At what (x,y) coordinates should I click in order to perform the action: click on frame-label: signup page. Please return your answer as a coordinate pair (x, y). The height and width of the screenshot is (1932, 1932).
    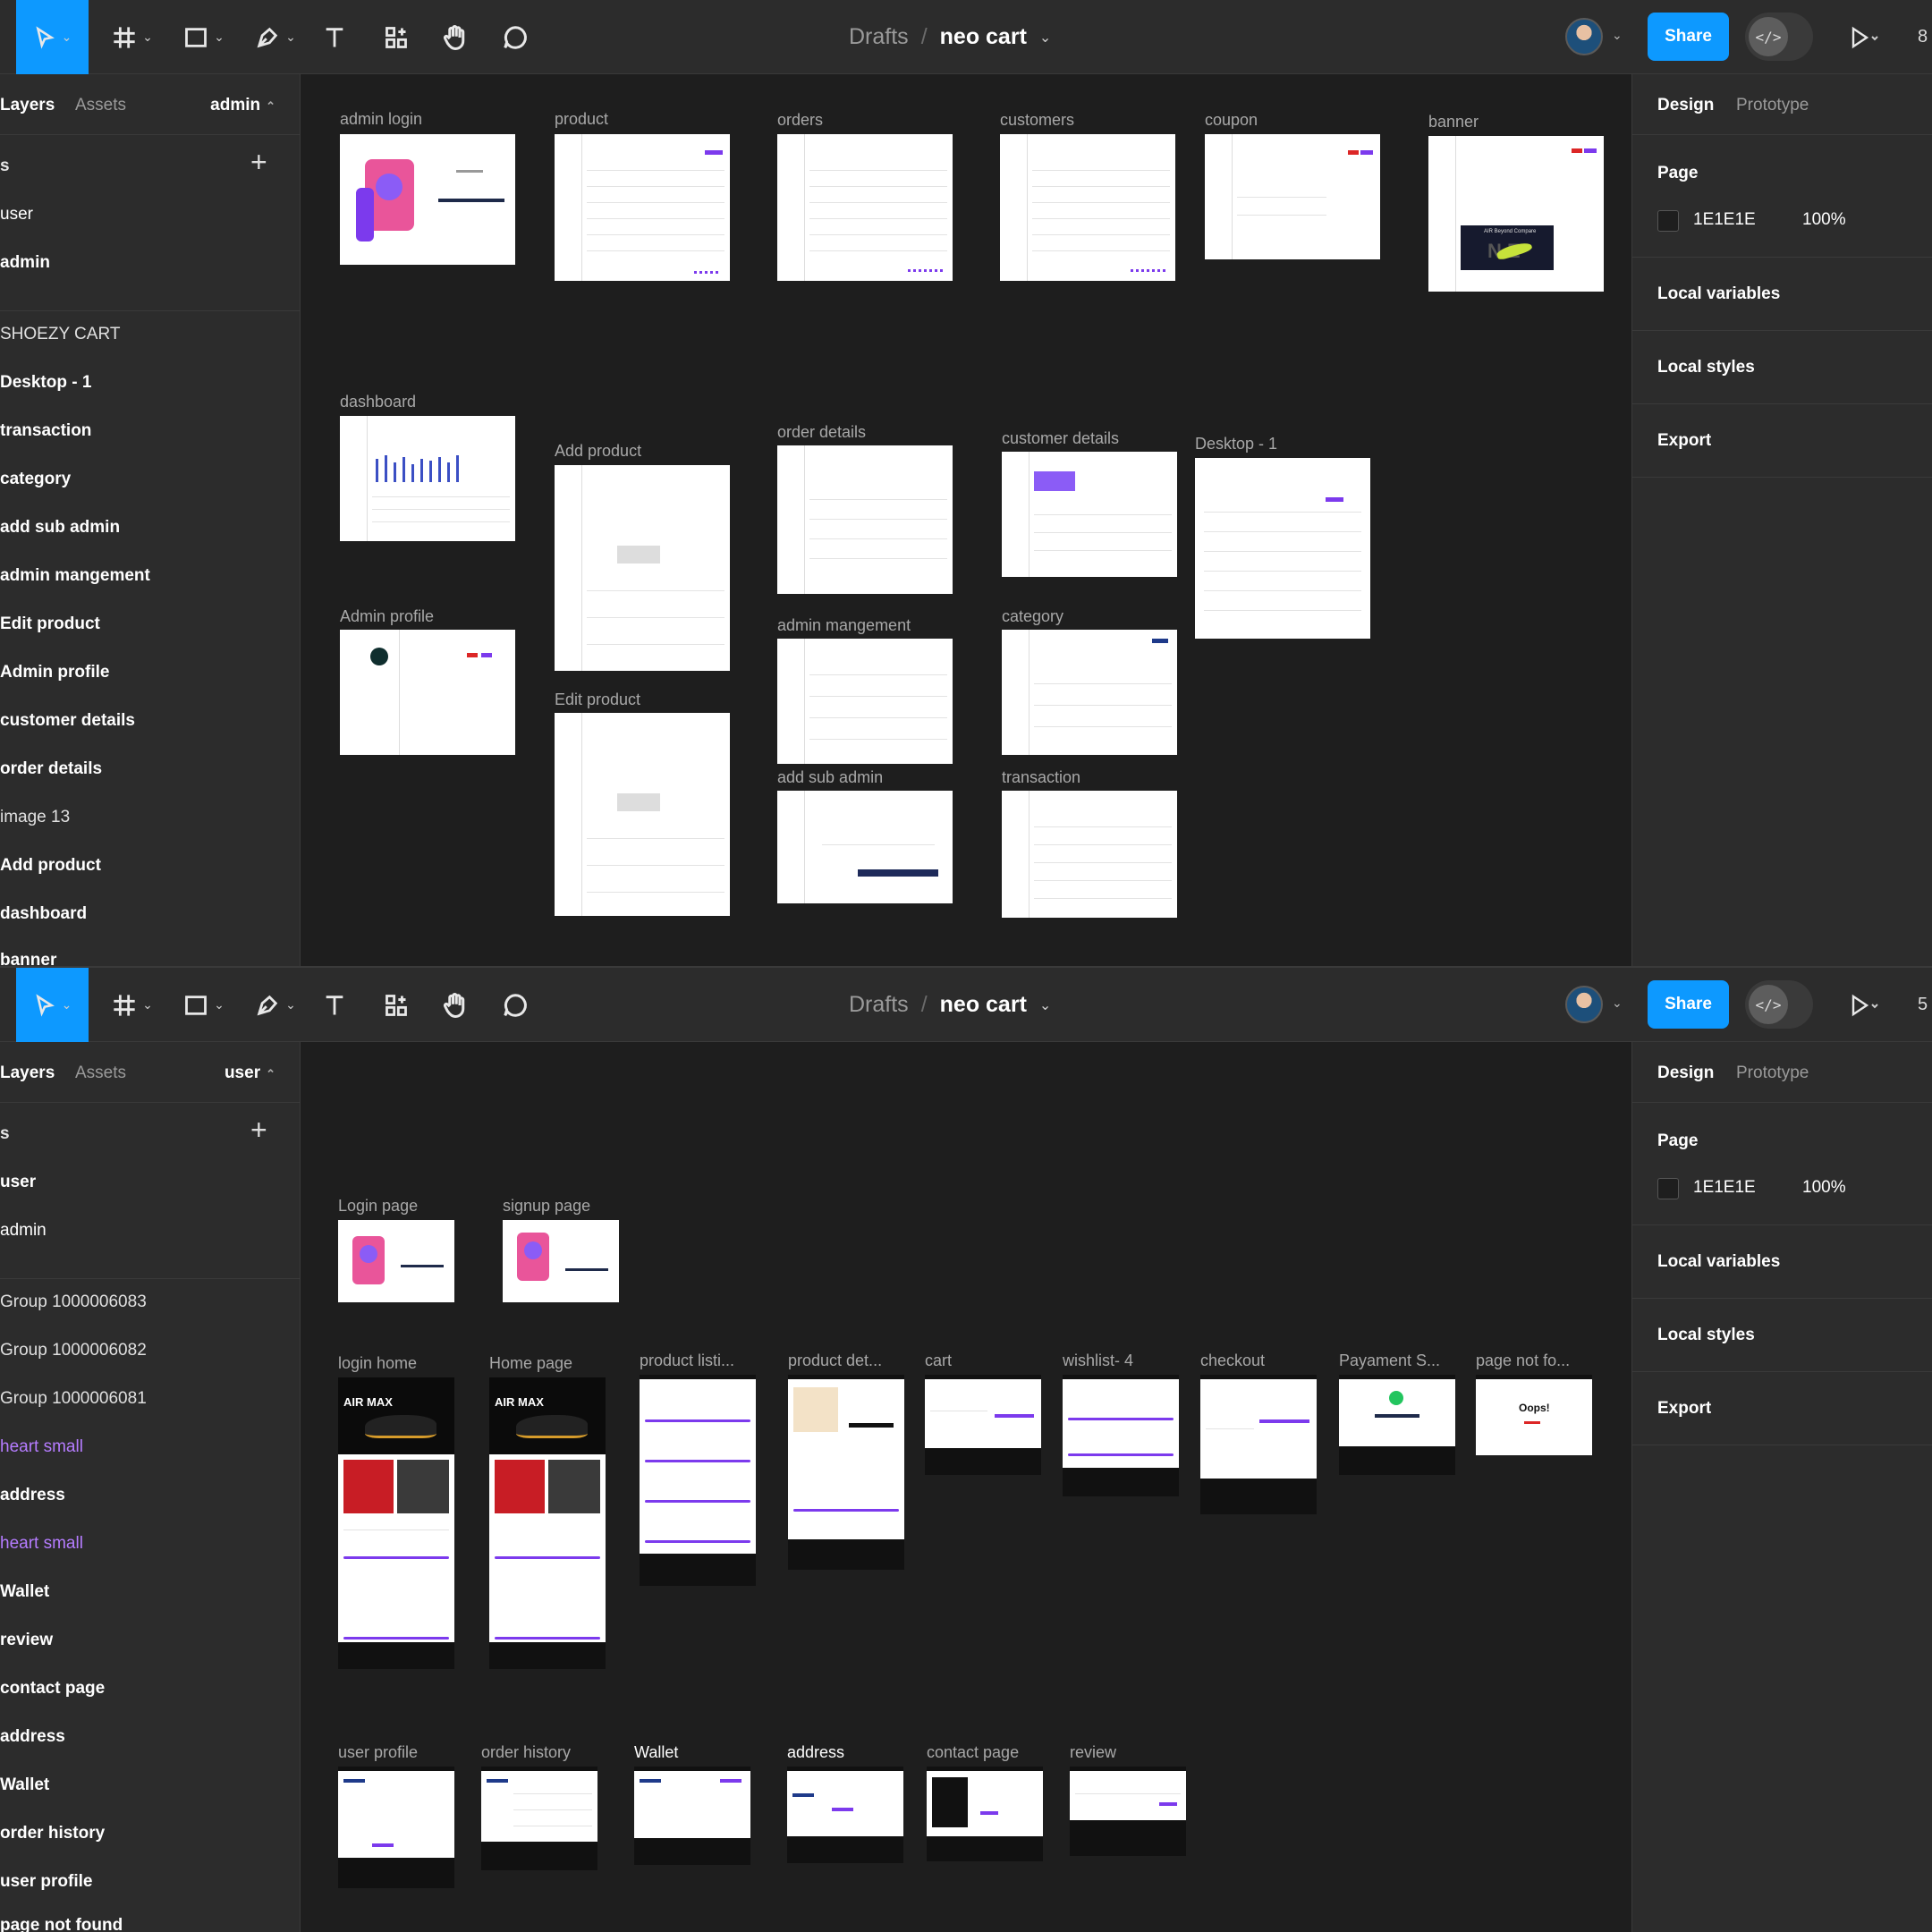
    Looking at the image, I should click on (546, 1206).